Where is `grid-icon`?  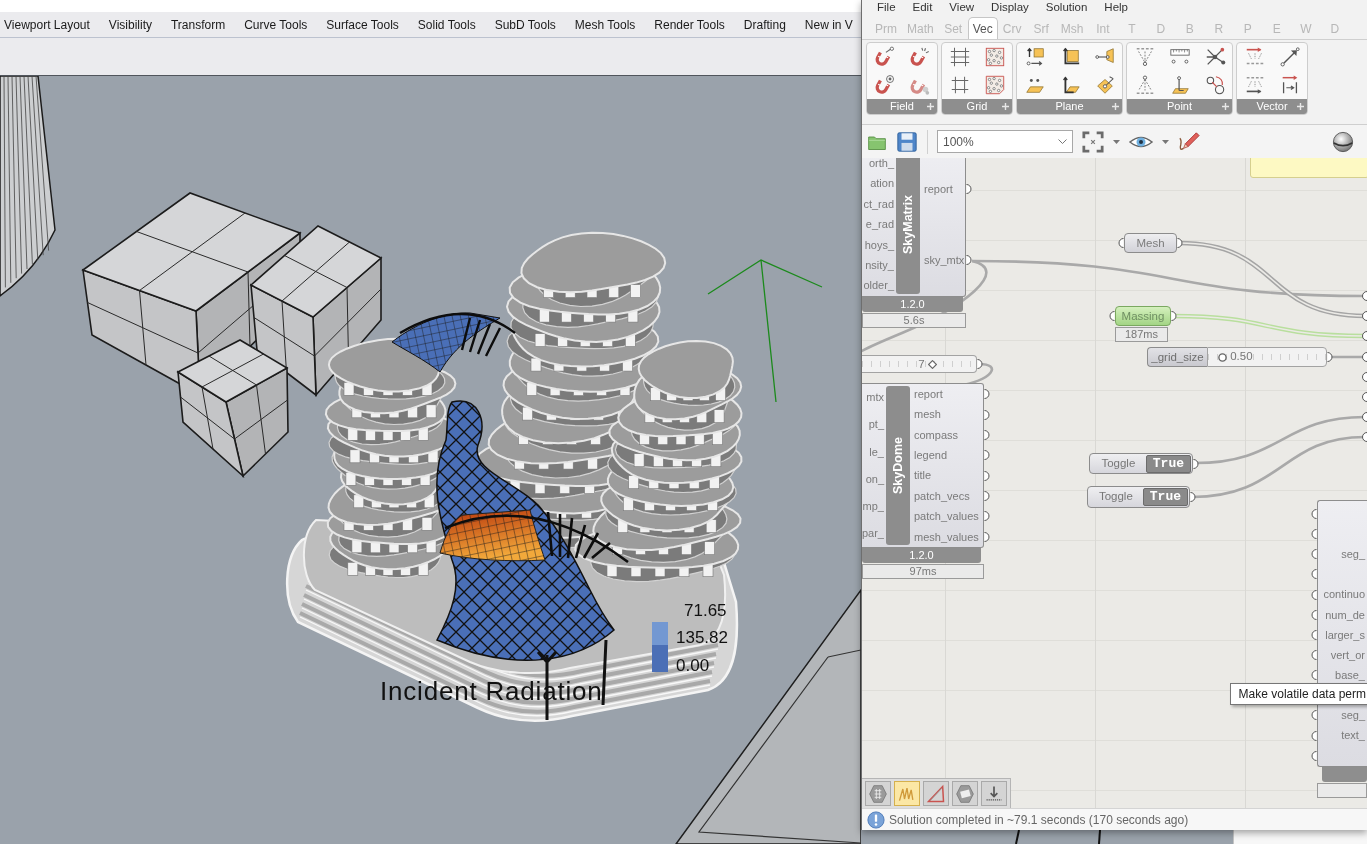
grid-icon is located at coordinates (959, 57).